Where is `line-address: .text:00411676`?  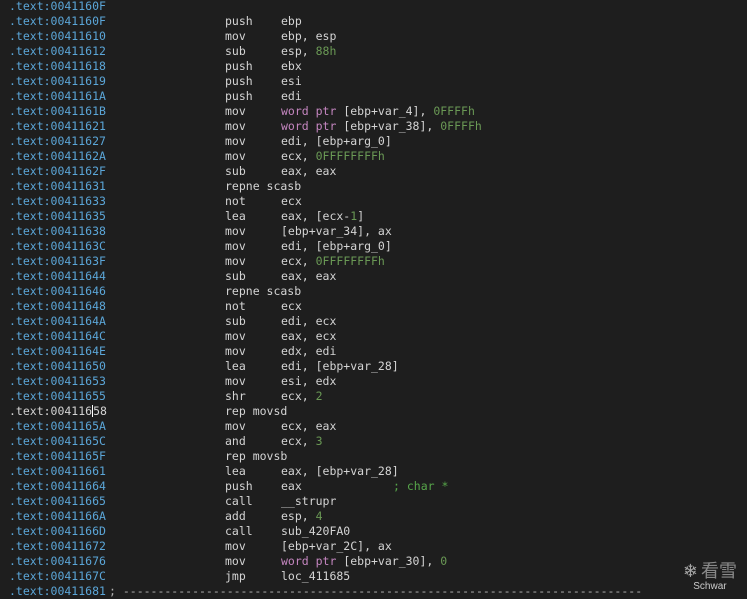 line-address: .text:00411676 is located at coordinates (57, 561).